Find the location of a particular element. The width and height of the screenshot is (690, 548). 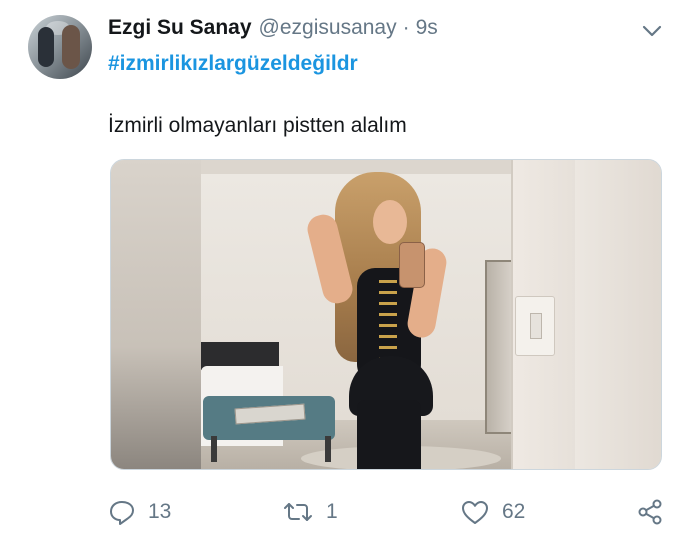

reply-icon is located at coordinates (122, 512).